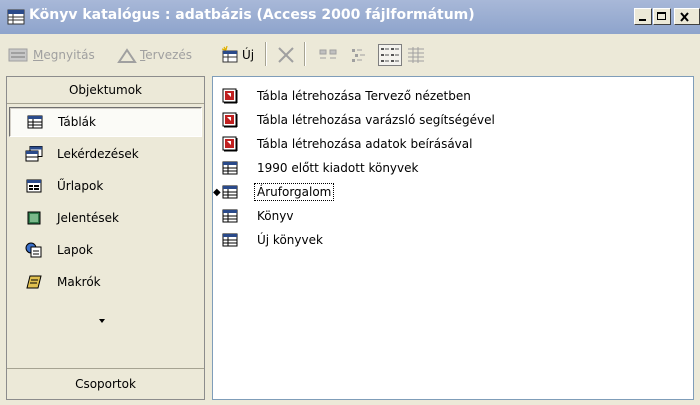 The width and height of the screenshot is (700, 405). Describe the element at coordinates (98, 154) in the screenshot. I see `object-item-label: Lekérdezések` at that location.